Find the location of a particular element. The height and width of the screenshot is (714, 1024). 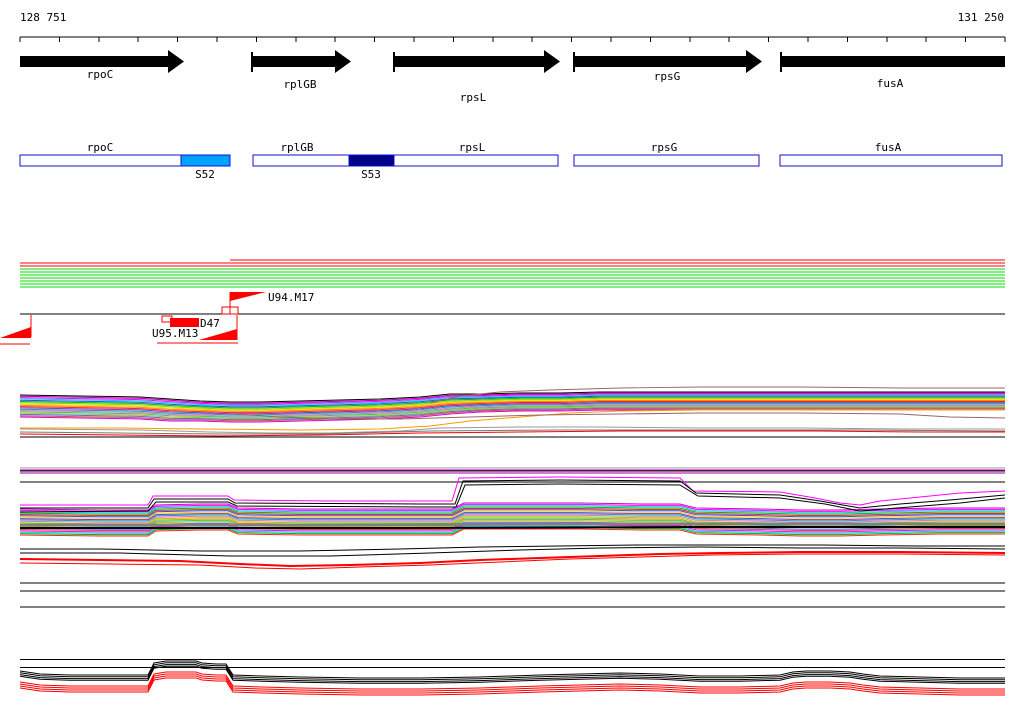

flag-down-sublabel: D47 is located at coordinates (210, 323).